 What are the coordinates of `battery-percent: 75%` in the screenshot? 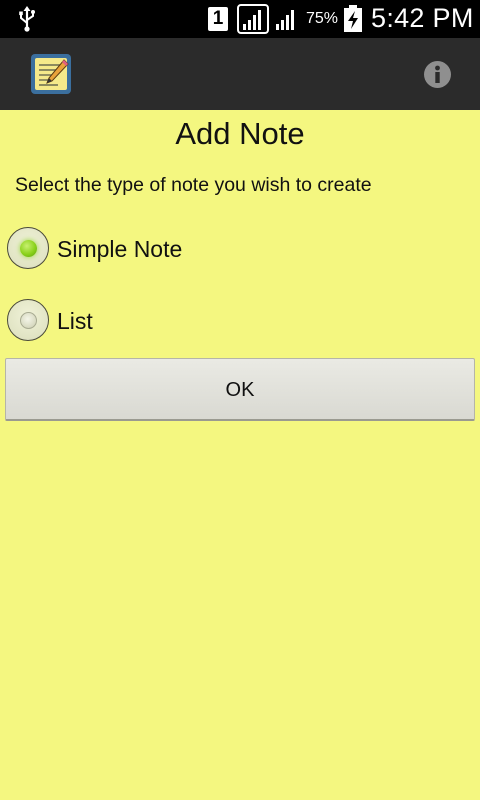 It's located at (322, 18).